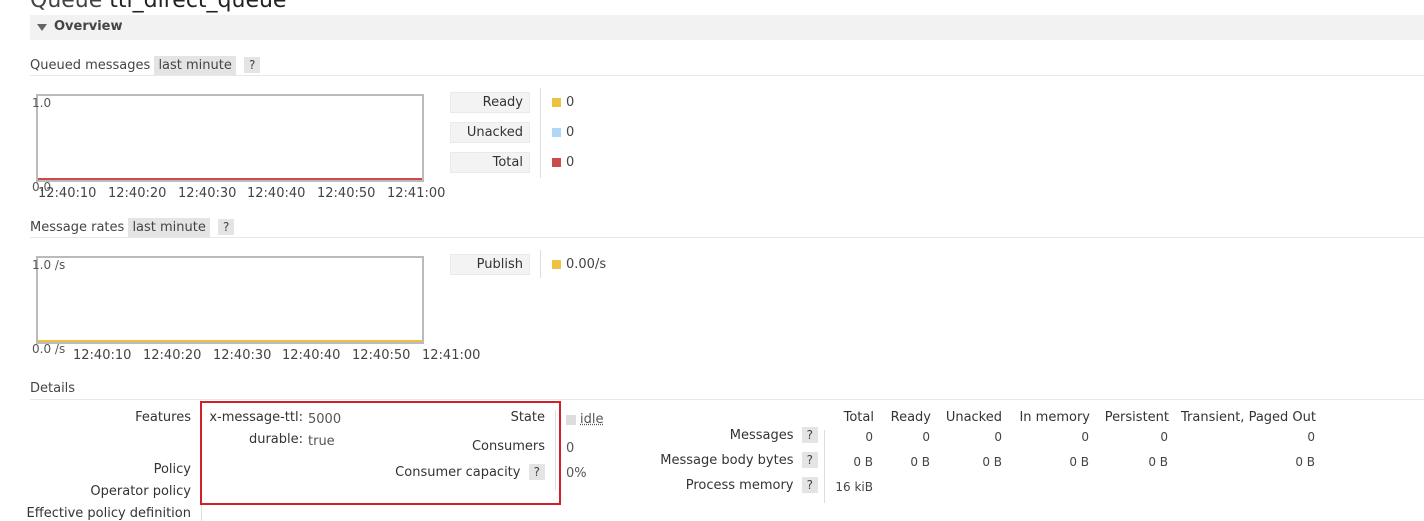 The image size is (1424, 521). I want to click on rates-range-selector: last minute, so click(169, 227).